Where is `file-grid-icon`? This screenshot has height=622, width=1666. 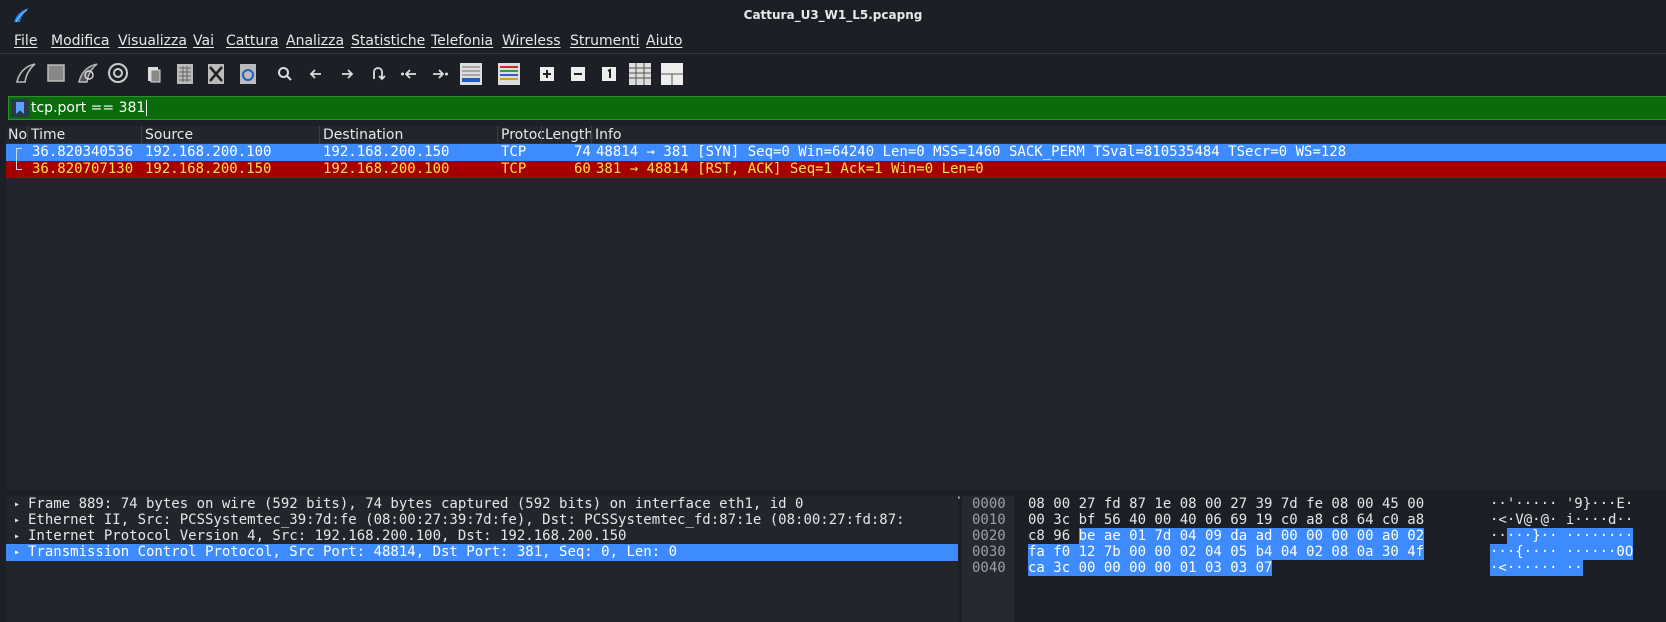
file-grid-icon is located at coordinates (185, 74).